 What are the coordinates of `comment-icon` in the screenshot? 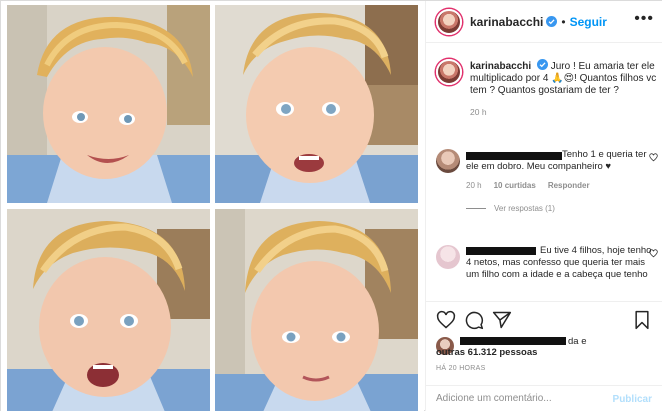 It's located at (474, 320).